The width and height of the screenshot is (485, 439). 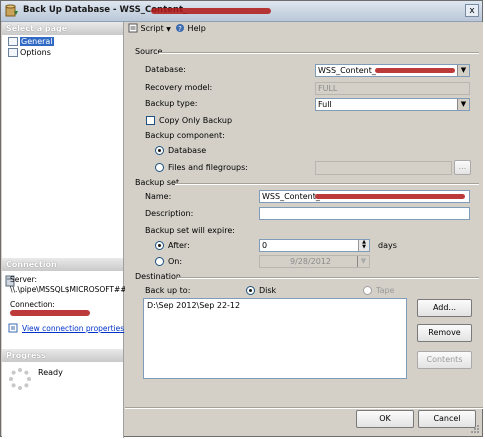 I want to click on help-button: ? Help, so click(x=190, y=28).